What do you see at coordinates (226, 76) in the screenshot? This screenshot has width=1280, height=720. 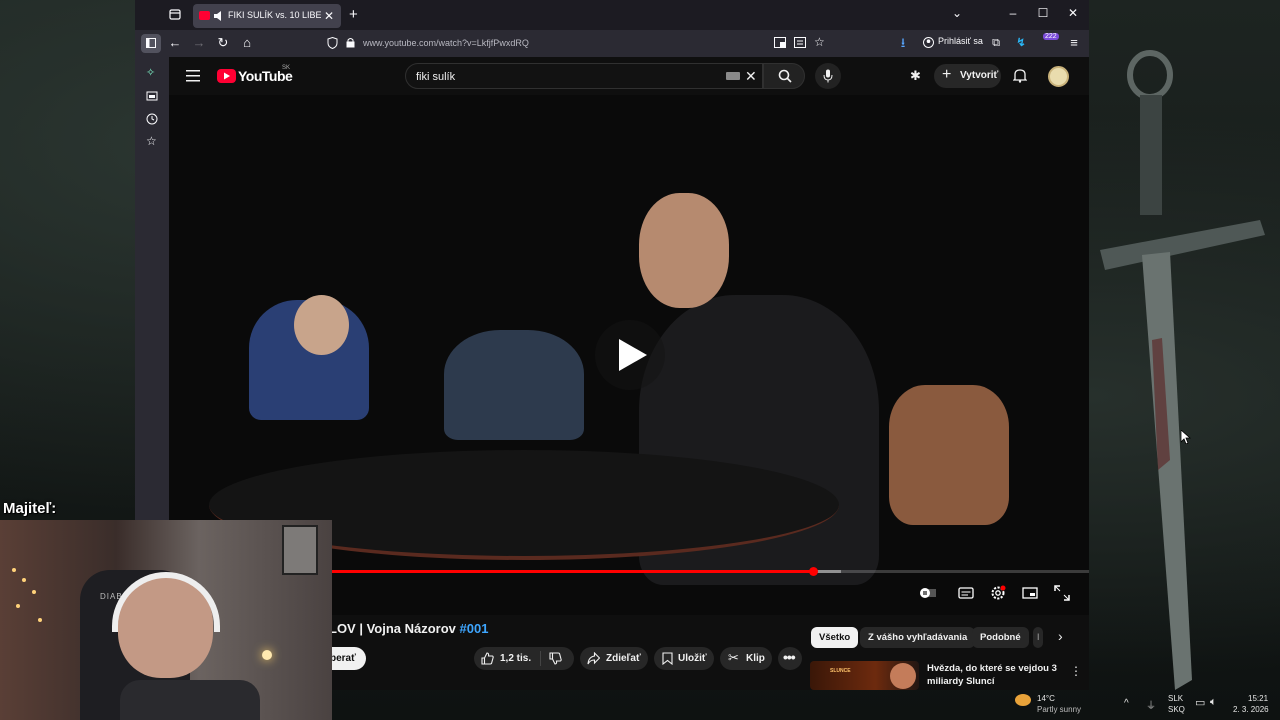 I see `youtube-play-logo-icon` at bounding box center [226, 76].